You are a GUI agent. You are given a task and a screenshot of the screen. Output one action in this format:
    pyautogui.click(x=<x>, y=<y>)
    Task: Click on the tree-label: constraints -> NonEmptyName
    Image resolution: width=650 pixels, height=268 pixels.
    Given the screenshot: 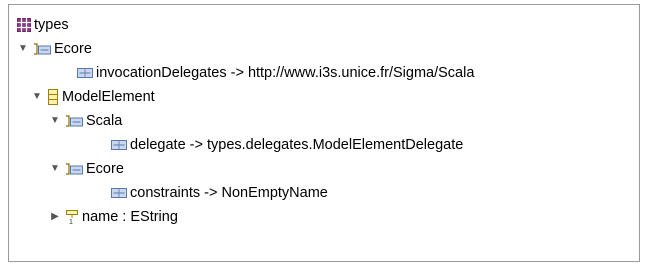 What is the action you would take?
    pyautogui.click(x=229, y=193)
    